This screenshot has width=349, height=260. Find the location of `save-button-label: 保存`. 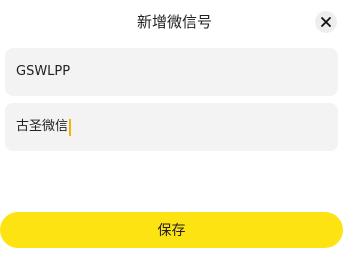

save-button-label: 保存 is located at coordinates (171, 231).